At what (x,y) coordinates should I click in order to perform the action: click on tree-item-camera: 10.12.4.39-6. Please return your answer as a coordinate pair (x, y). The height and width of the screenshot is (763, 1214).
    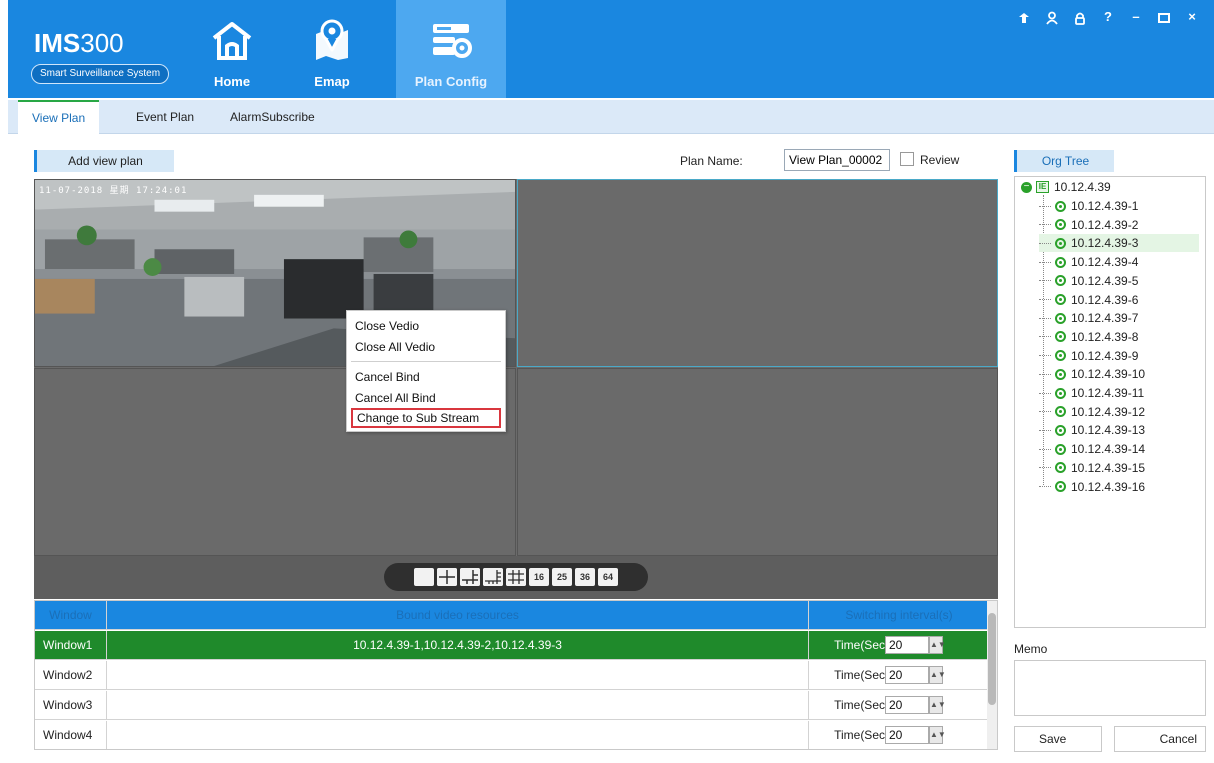
    Looking at the image, I should click on (1088, 300).